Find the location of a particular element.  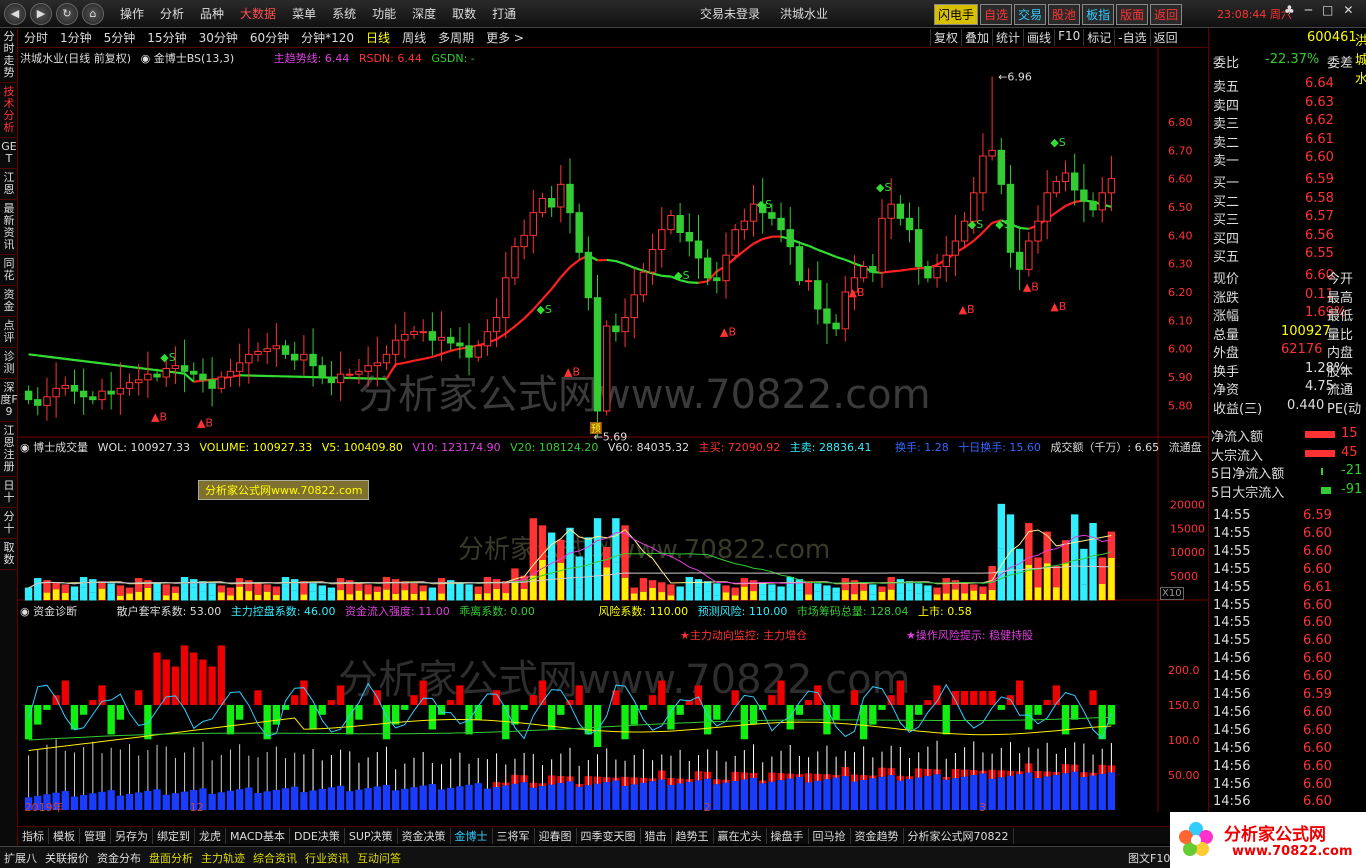

stat-row-7: 收益(三) 0.440 PE(动 is located at coordinates (1287, 407).